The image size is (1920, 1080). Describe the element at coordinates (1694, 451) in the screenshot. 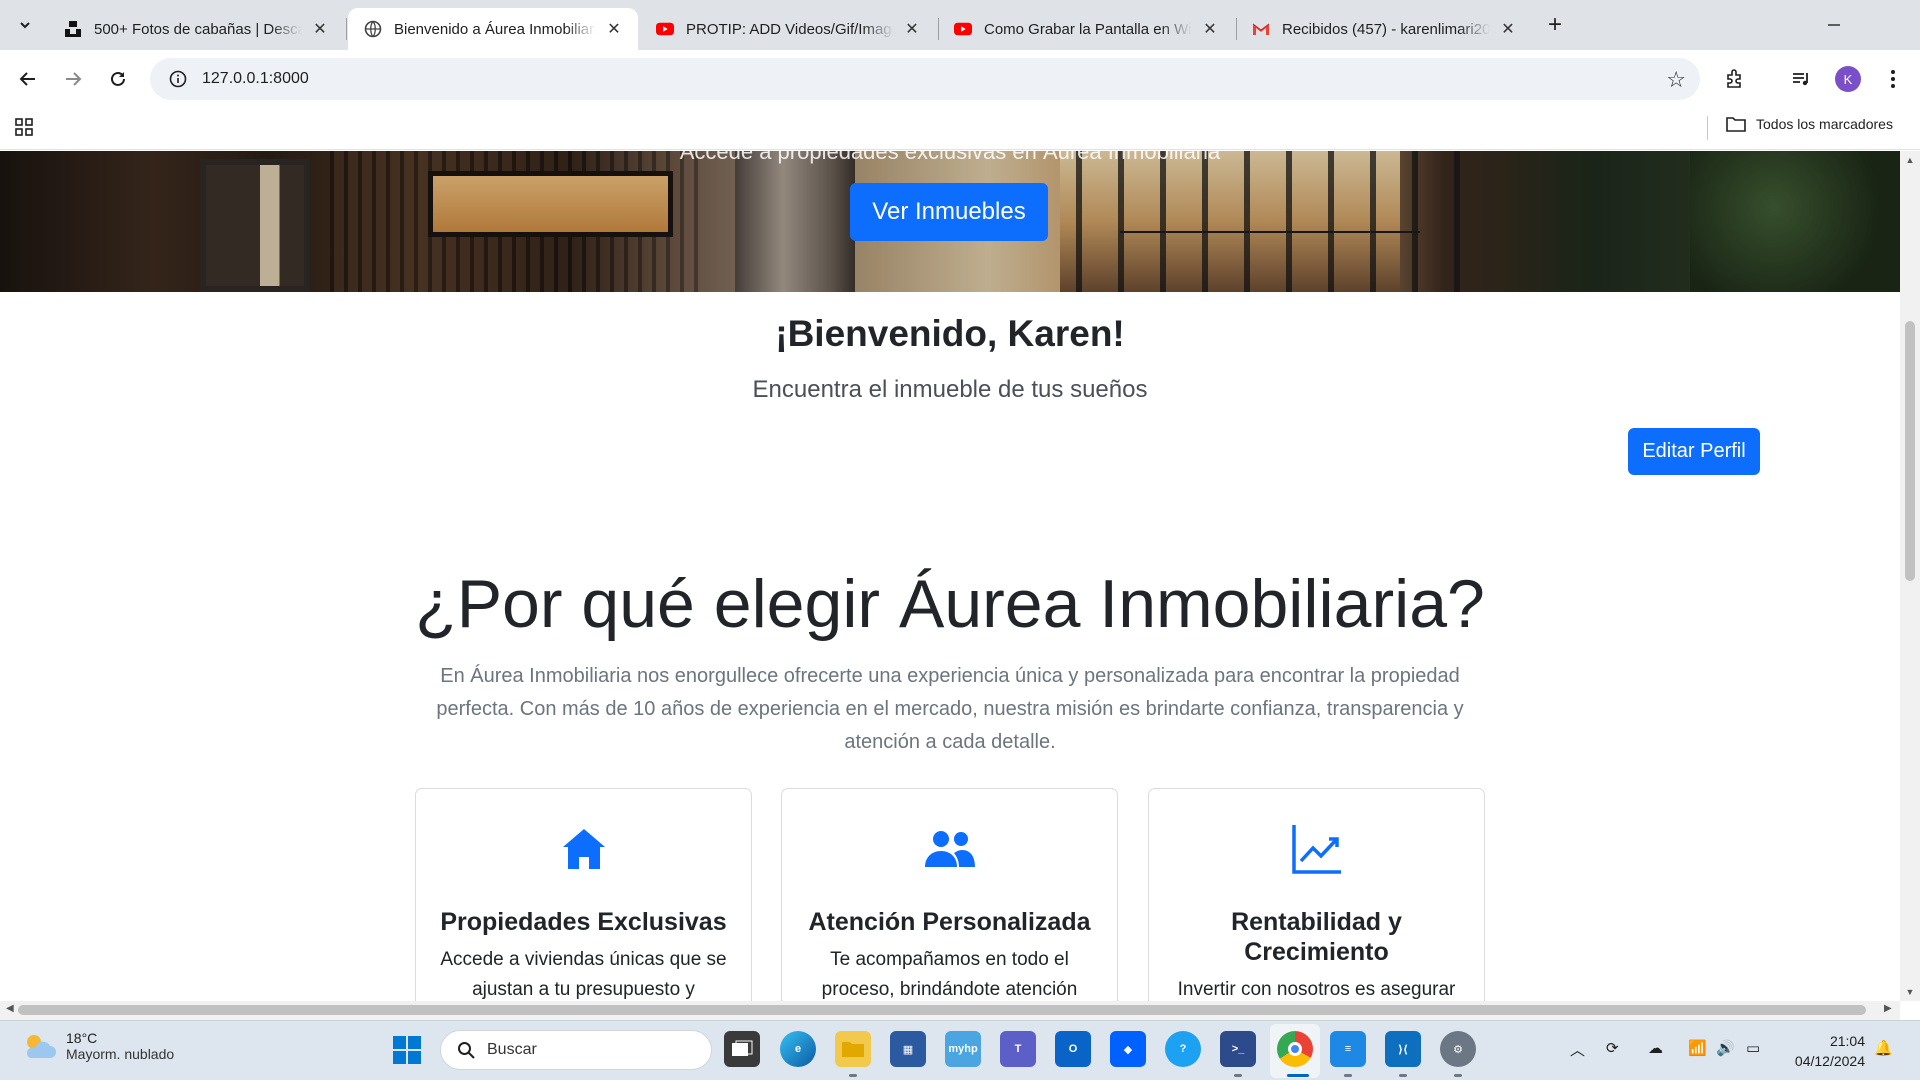

I see `edit-profile-button: Editar Perfil` at that location.